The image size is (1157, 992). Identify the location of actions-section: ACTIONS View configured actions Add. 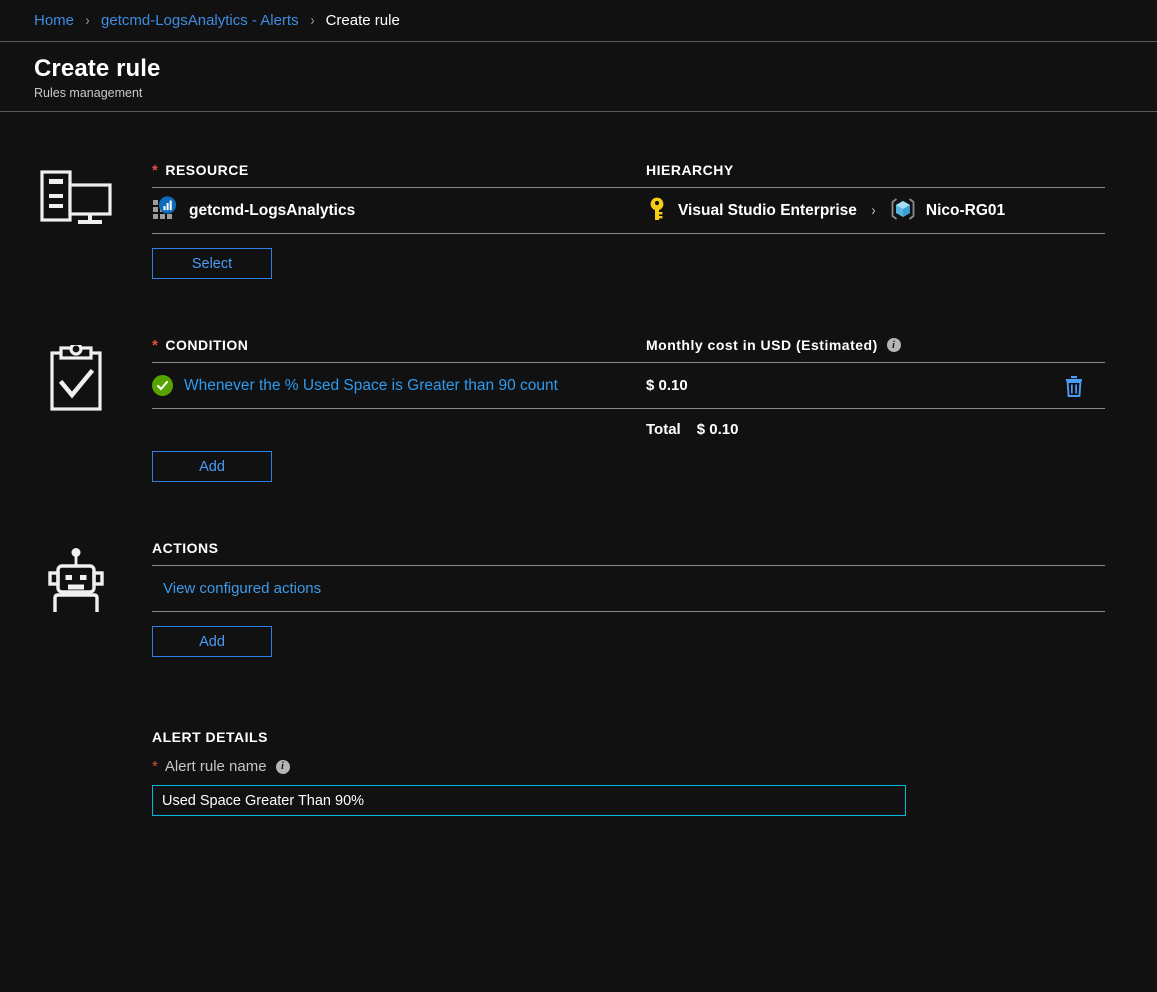
(578, 599).